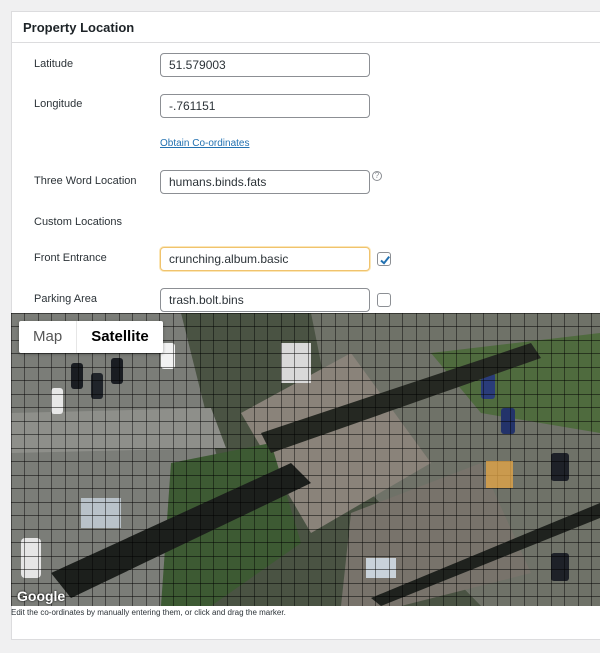  I want to click on help-icon: ?, so click(377, 176).